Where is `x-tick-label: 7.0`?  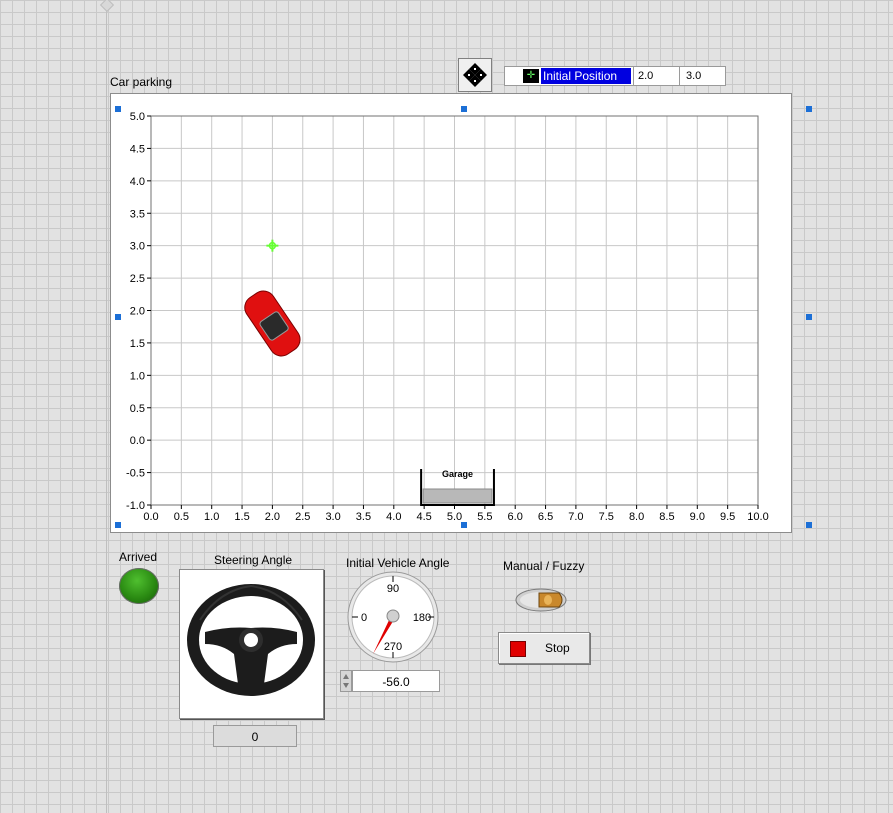 x-tick-label: 7.0 is located at coordinates (575, 517).